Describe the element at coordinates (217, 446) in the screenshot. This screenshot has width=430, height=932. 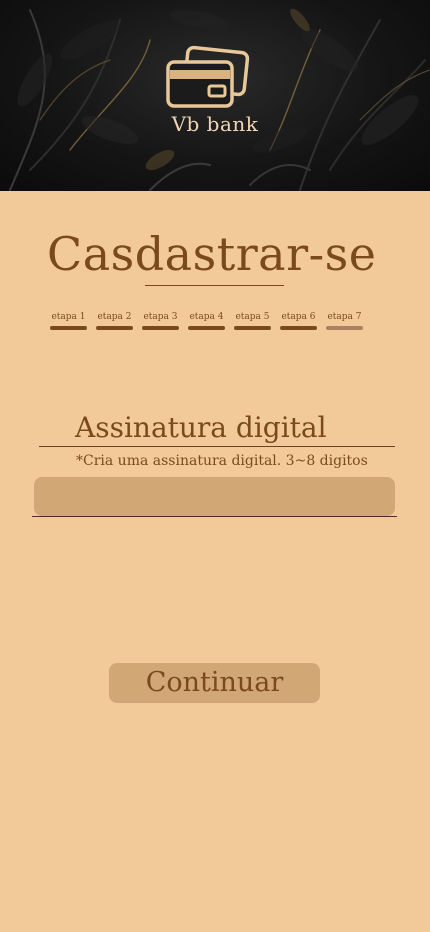
I see `heading-divider` at that location.